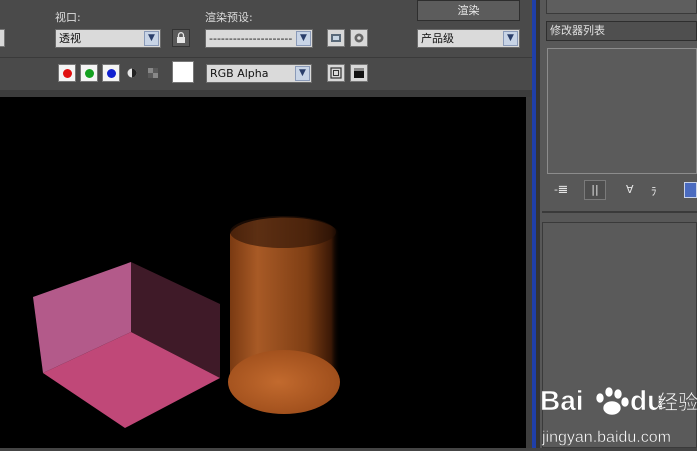 This screenshot has width=697, height=451. I want to click on render-quality-dropdown: 产品级 ▼, so click(468, 38).